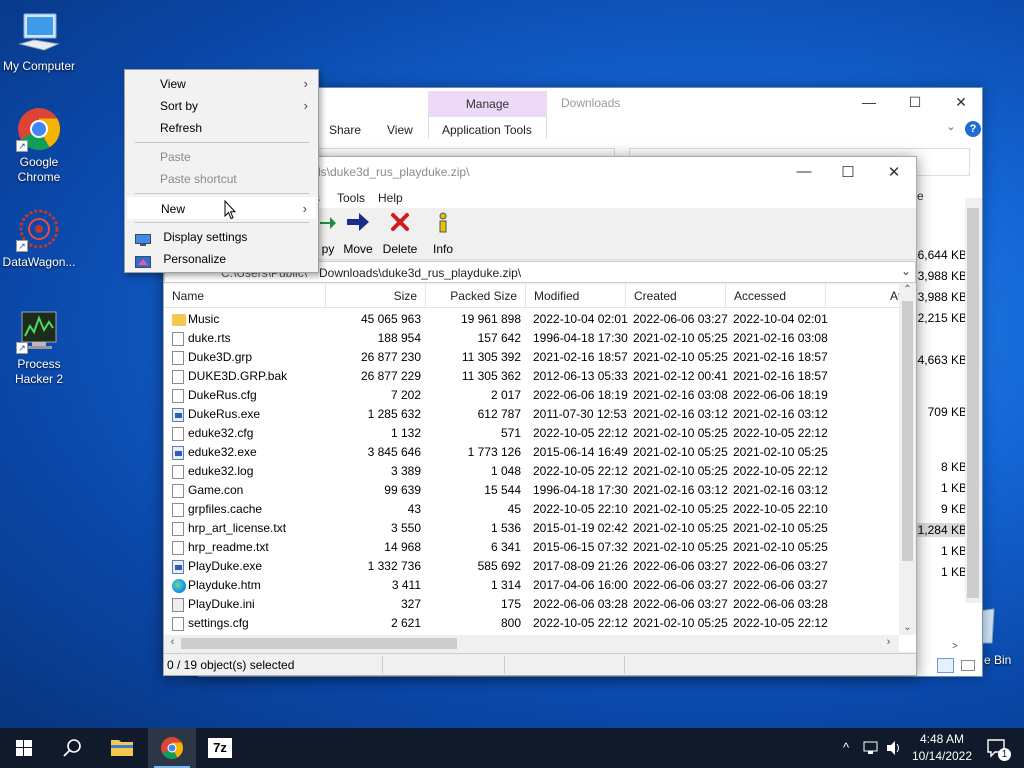  What do you see at coordinates (39, 229) in the screenshot?
I see `datawagon-icon: ↗` at bounding box center [39, 229].